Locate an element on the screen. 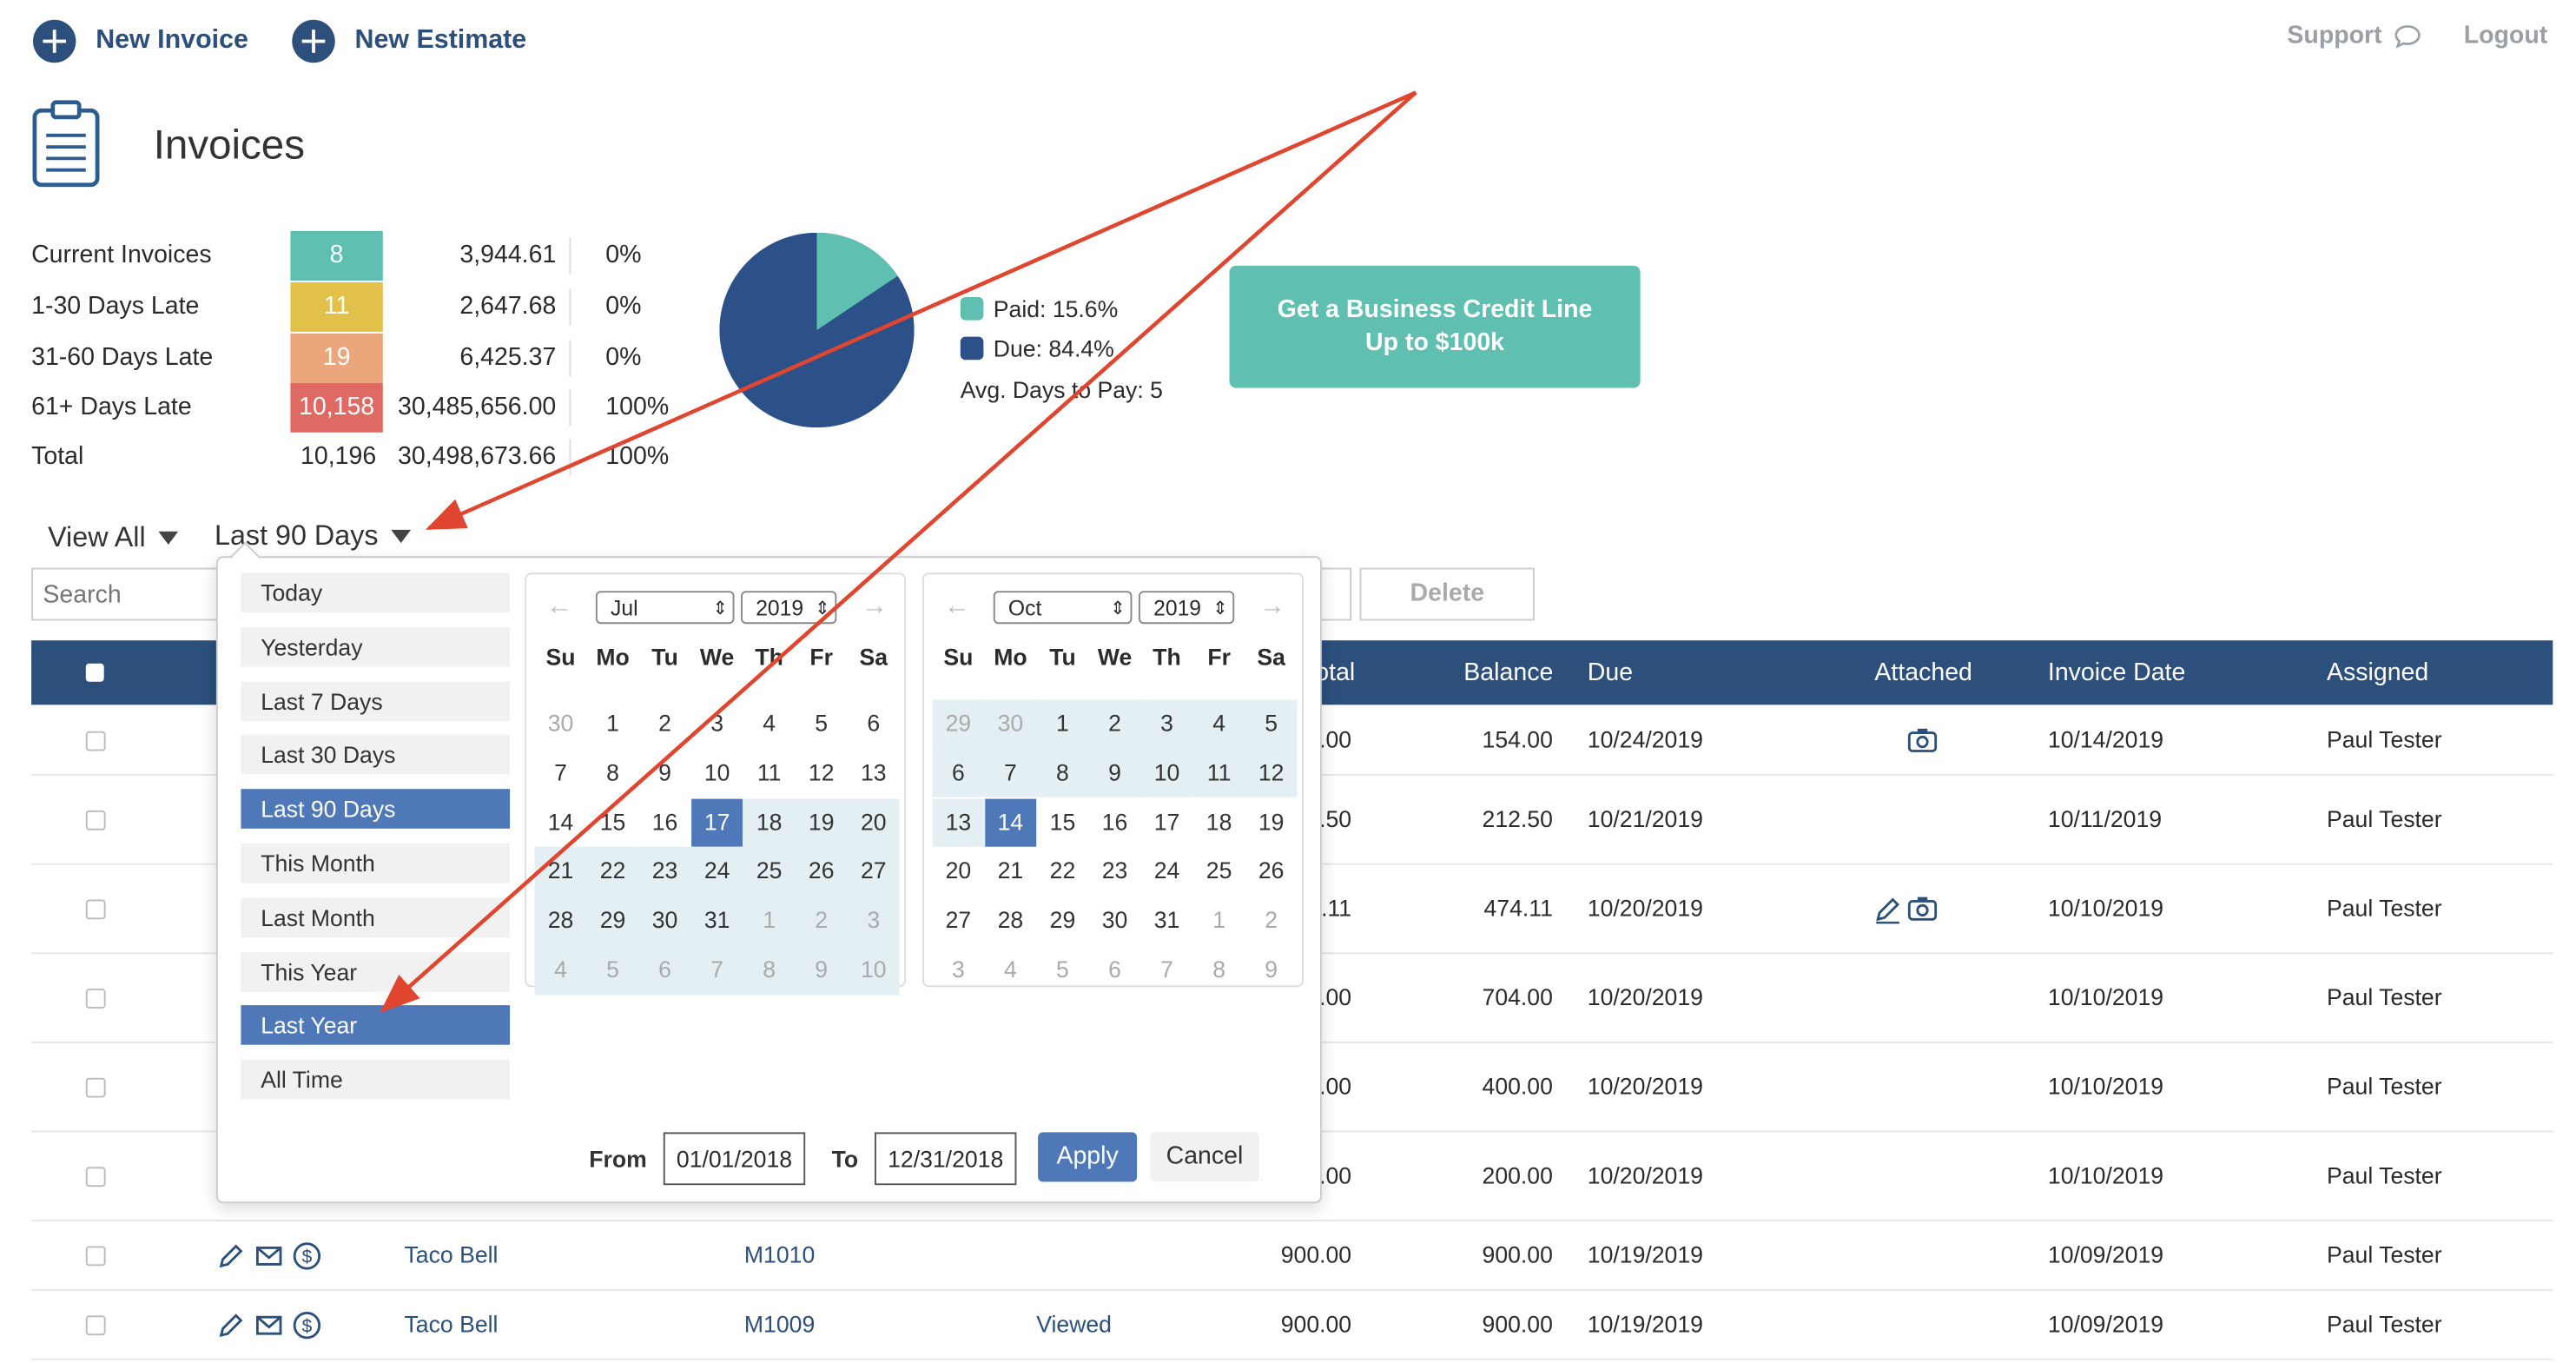 This screenshot has height=1363, width=2576. preset-range-option: This Year is located at coordinates (376, 971).